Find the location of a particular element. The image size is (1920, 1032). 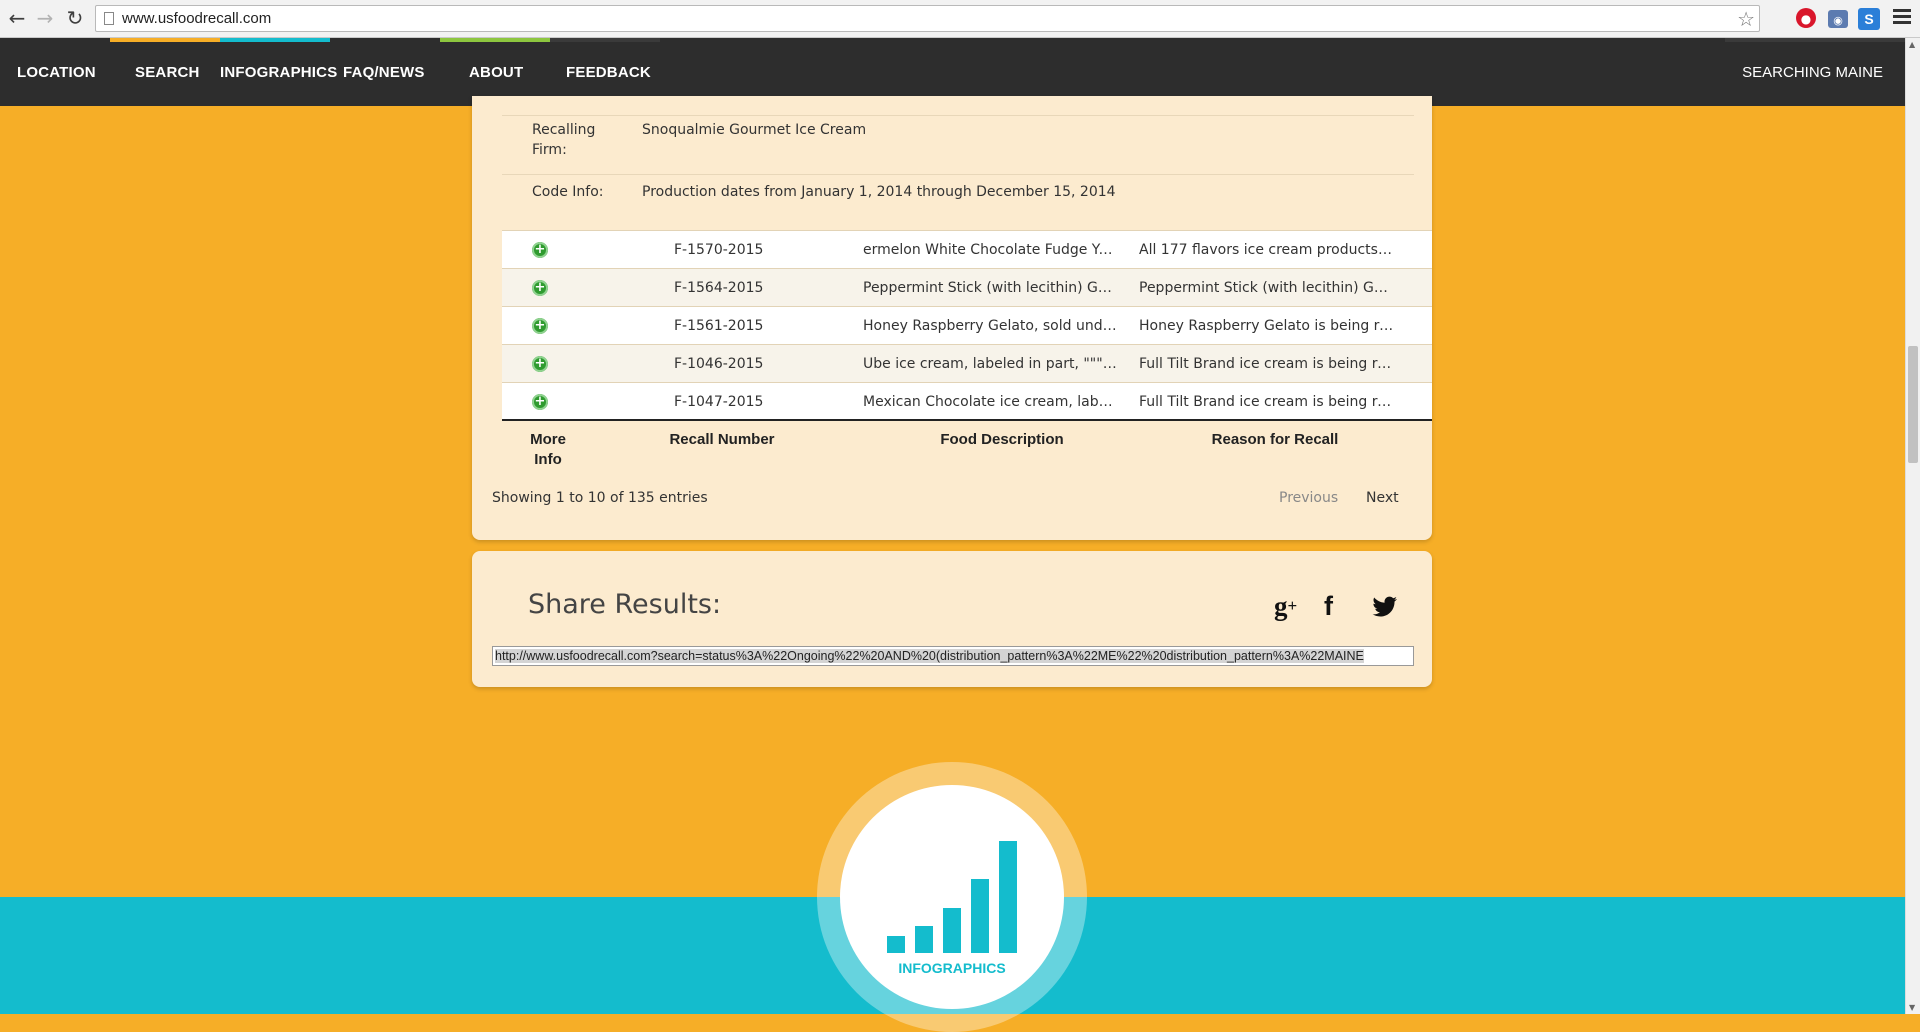

scroll-down-icon: ▼ is located at coordinates (1912, 1007).